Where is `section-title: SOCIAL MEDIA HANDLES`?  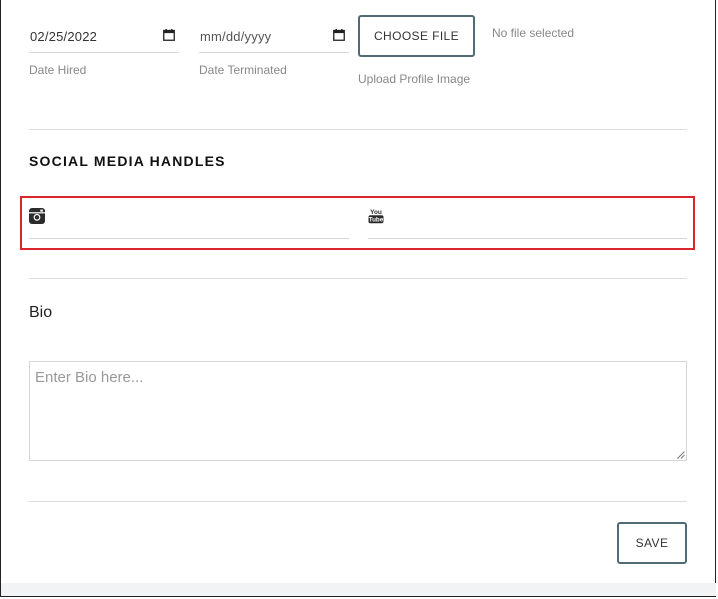 section-title: SOCIAL MEDIA HANDLES is located at coordinates (127, 161).